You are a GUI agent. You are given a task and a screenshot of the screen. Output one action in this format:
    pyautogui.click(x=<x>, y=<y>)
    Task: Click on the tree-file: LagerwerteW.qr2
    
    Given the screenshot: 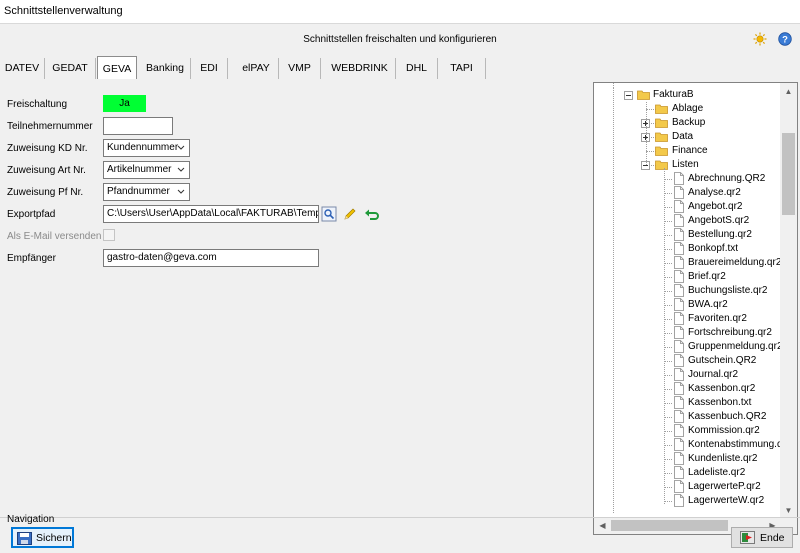 What is the action you would take?
    pyautogui.click(x=687, y=501)
    